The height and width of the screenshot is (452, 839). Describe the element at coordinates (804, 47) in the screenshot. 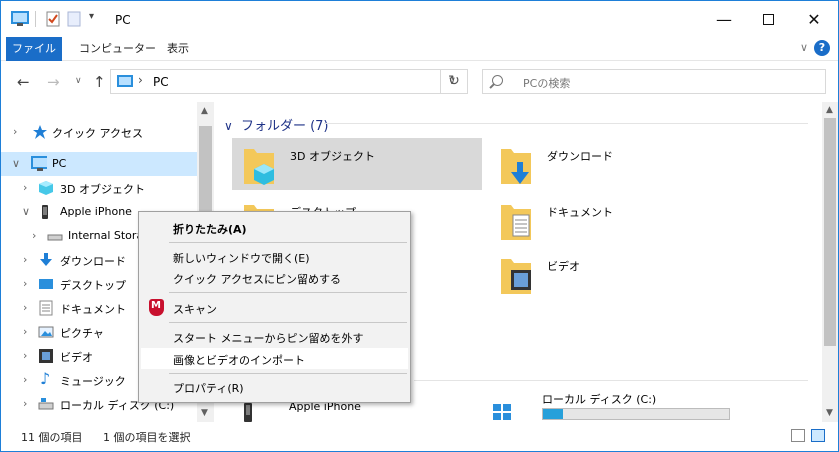

I see `ribbon-expand-chevron-icon: ∨` at that location.